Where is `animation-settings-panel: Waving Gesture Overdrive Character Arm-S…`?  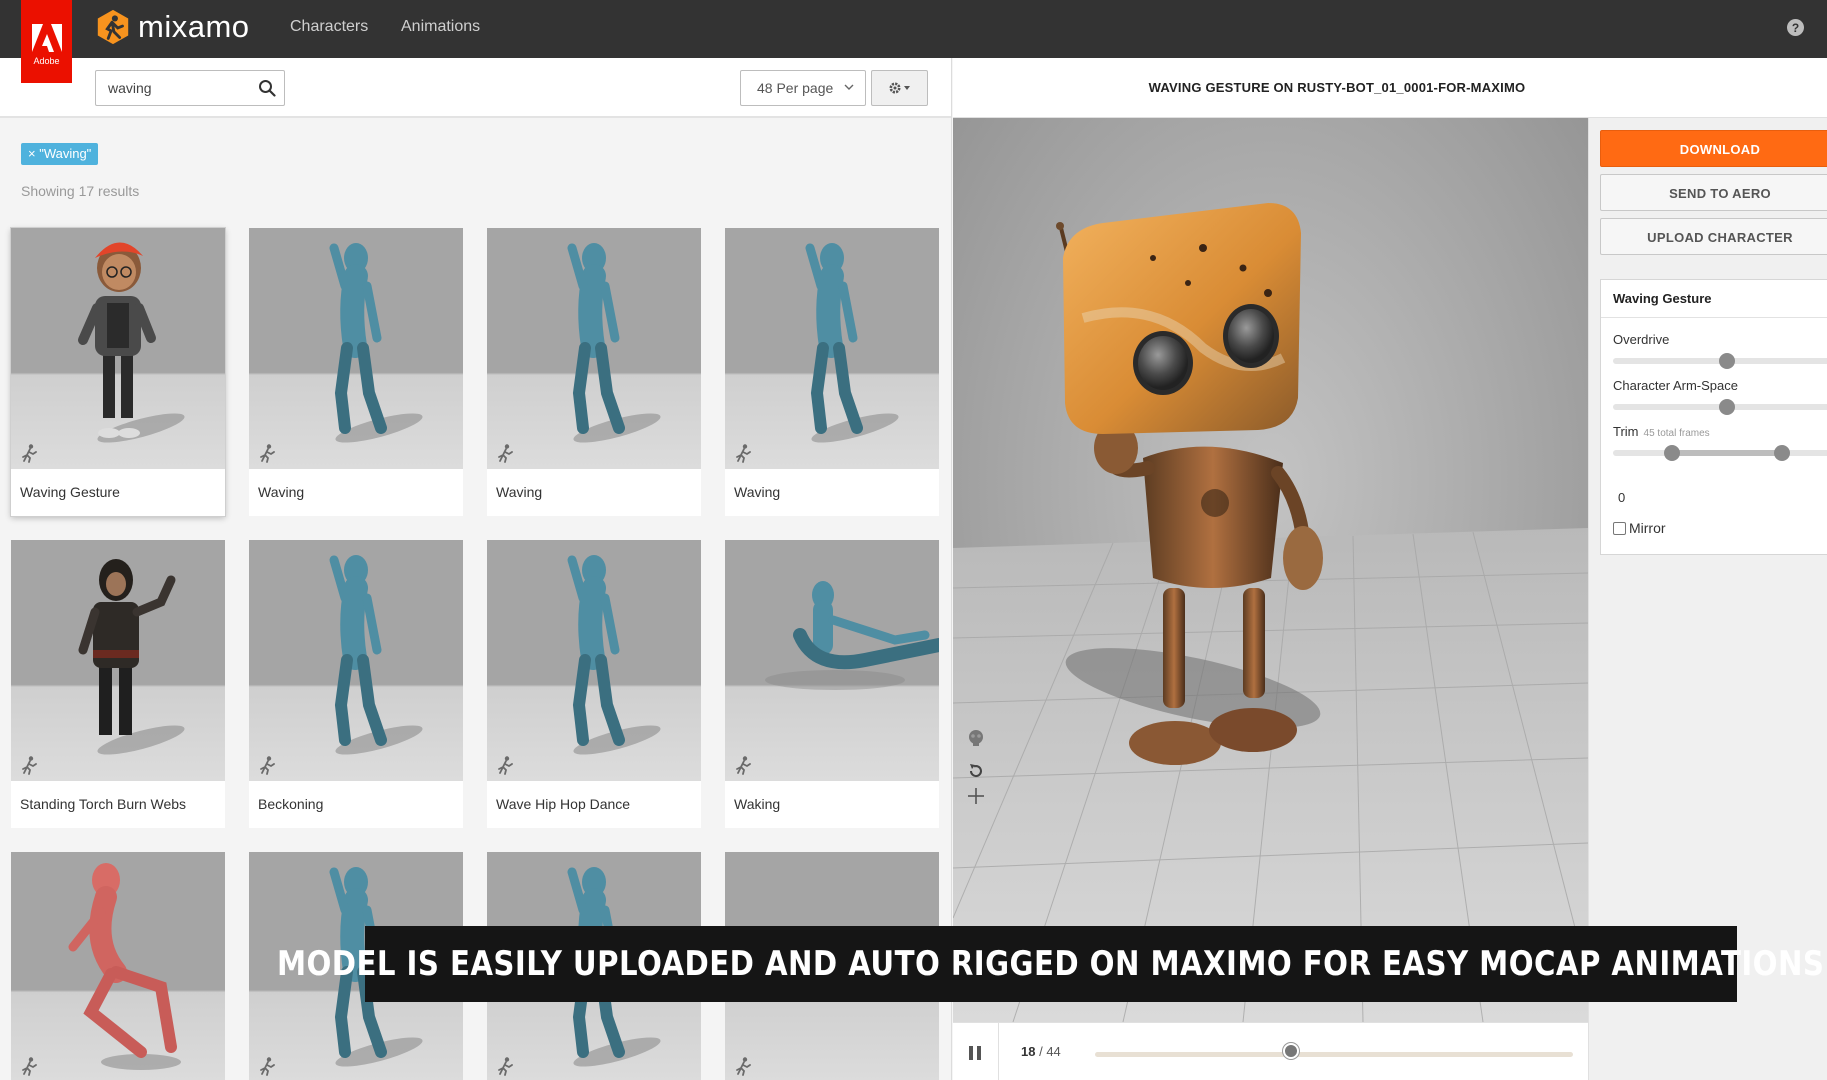 animation-settings-panel: Waving Gesture Overdrive Character Arm-S… is located at coordinates (1713, 417).